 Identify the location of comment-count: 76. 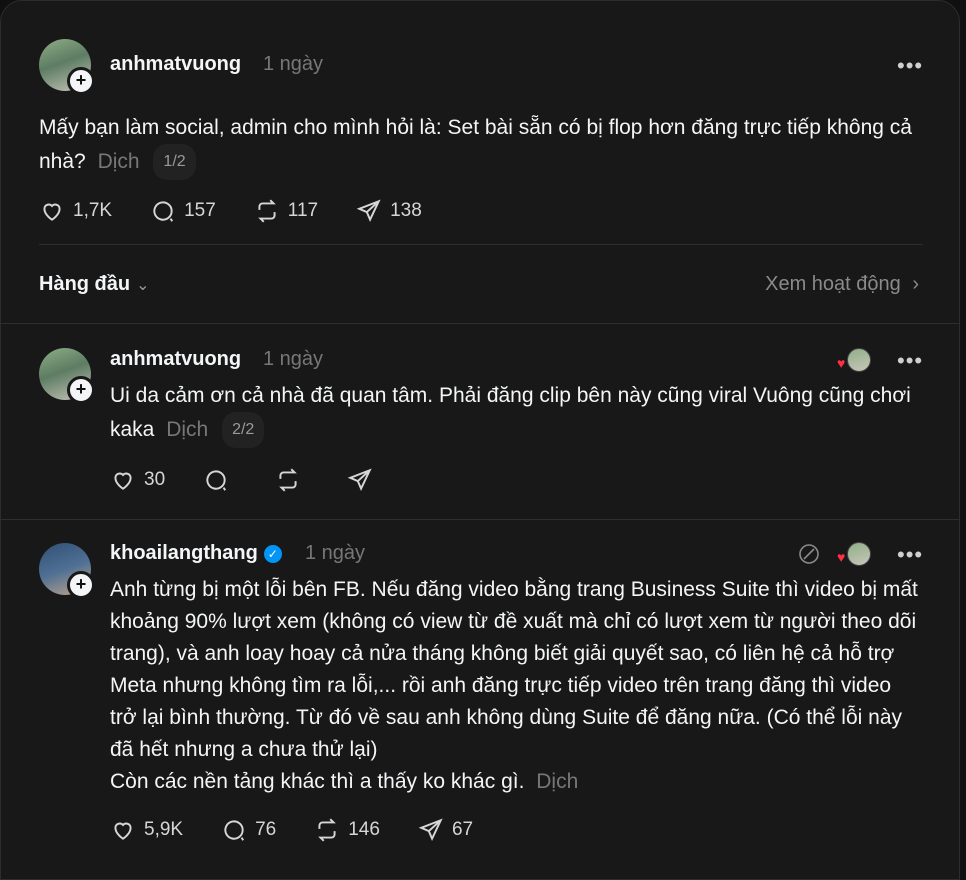
(266, 829).